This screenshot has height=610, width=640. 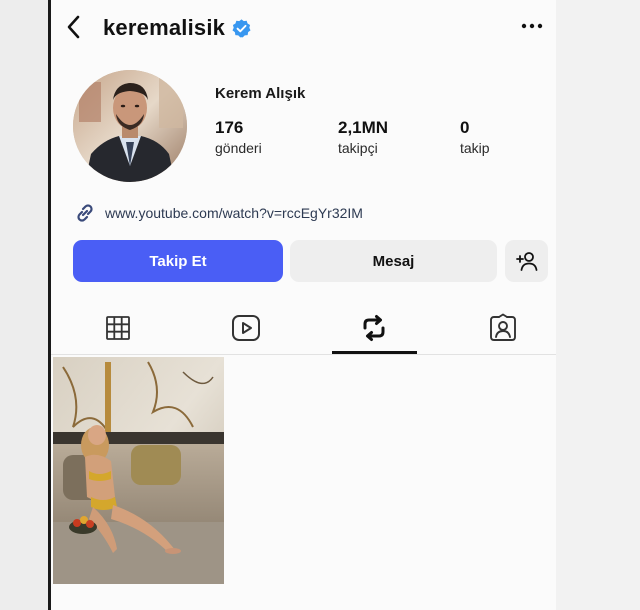 I want to click on username-row: keremalisik, so click(x=177, y=28).